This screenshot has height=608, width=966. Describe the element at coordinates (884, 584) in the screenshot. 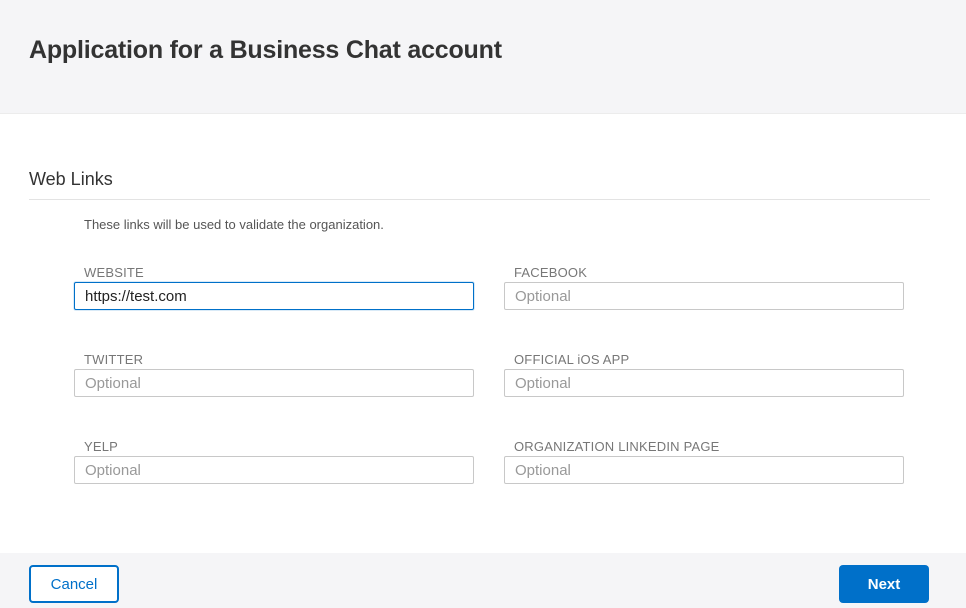

I see `next-button: Next` at that location.